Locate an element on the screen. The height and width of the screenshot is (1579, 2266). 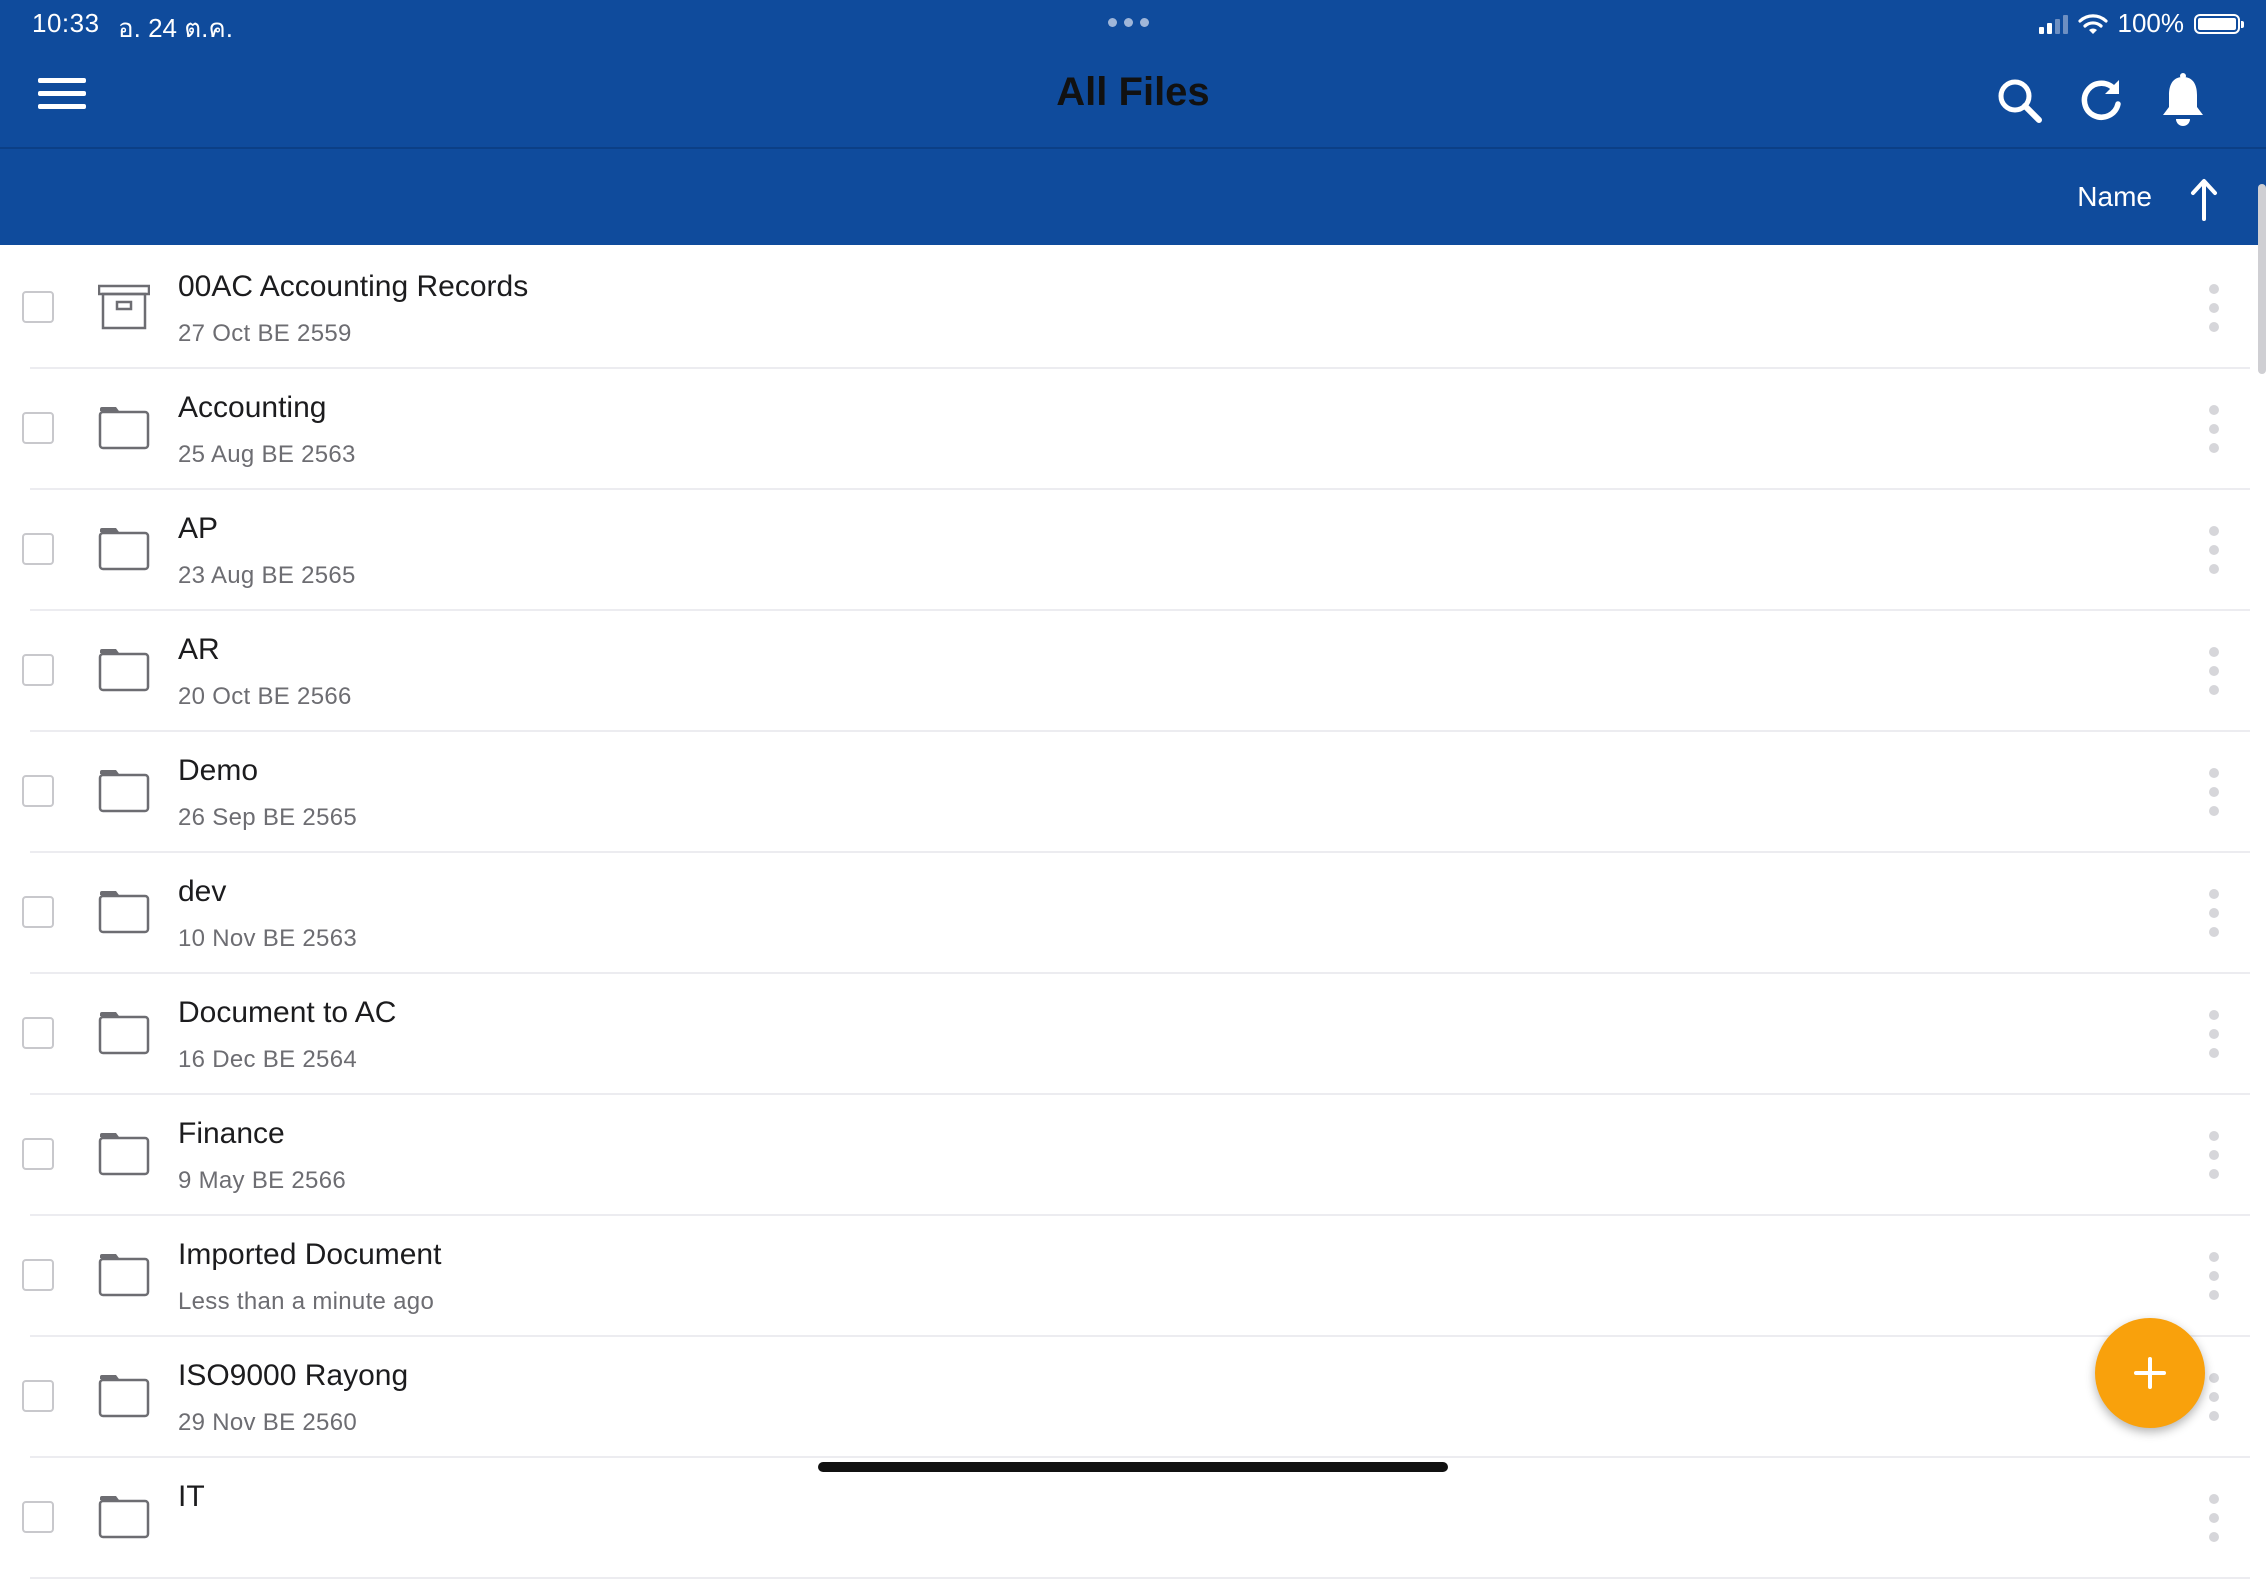
file-name: Finance is located at coordinates (231, 1133).